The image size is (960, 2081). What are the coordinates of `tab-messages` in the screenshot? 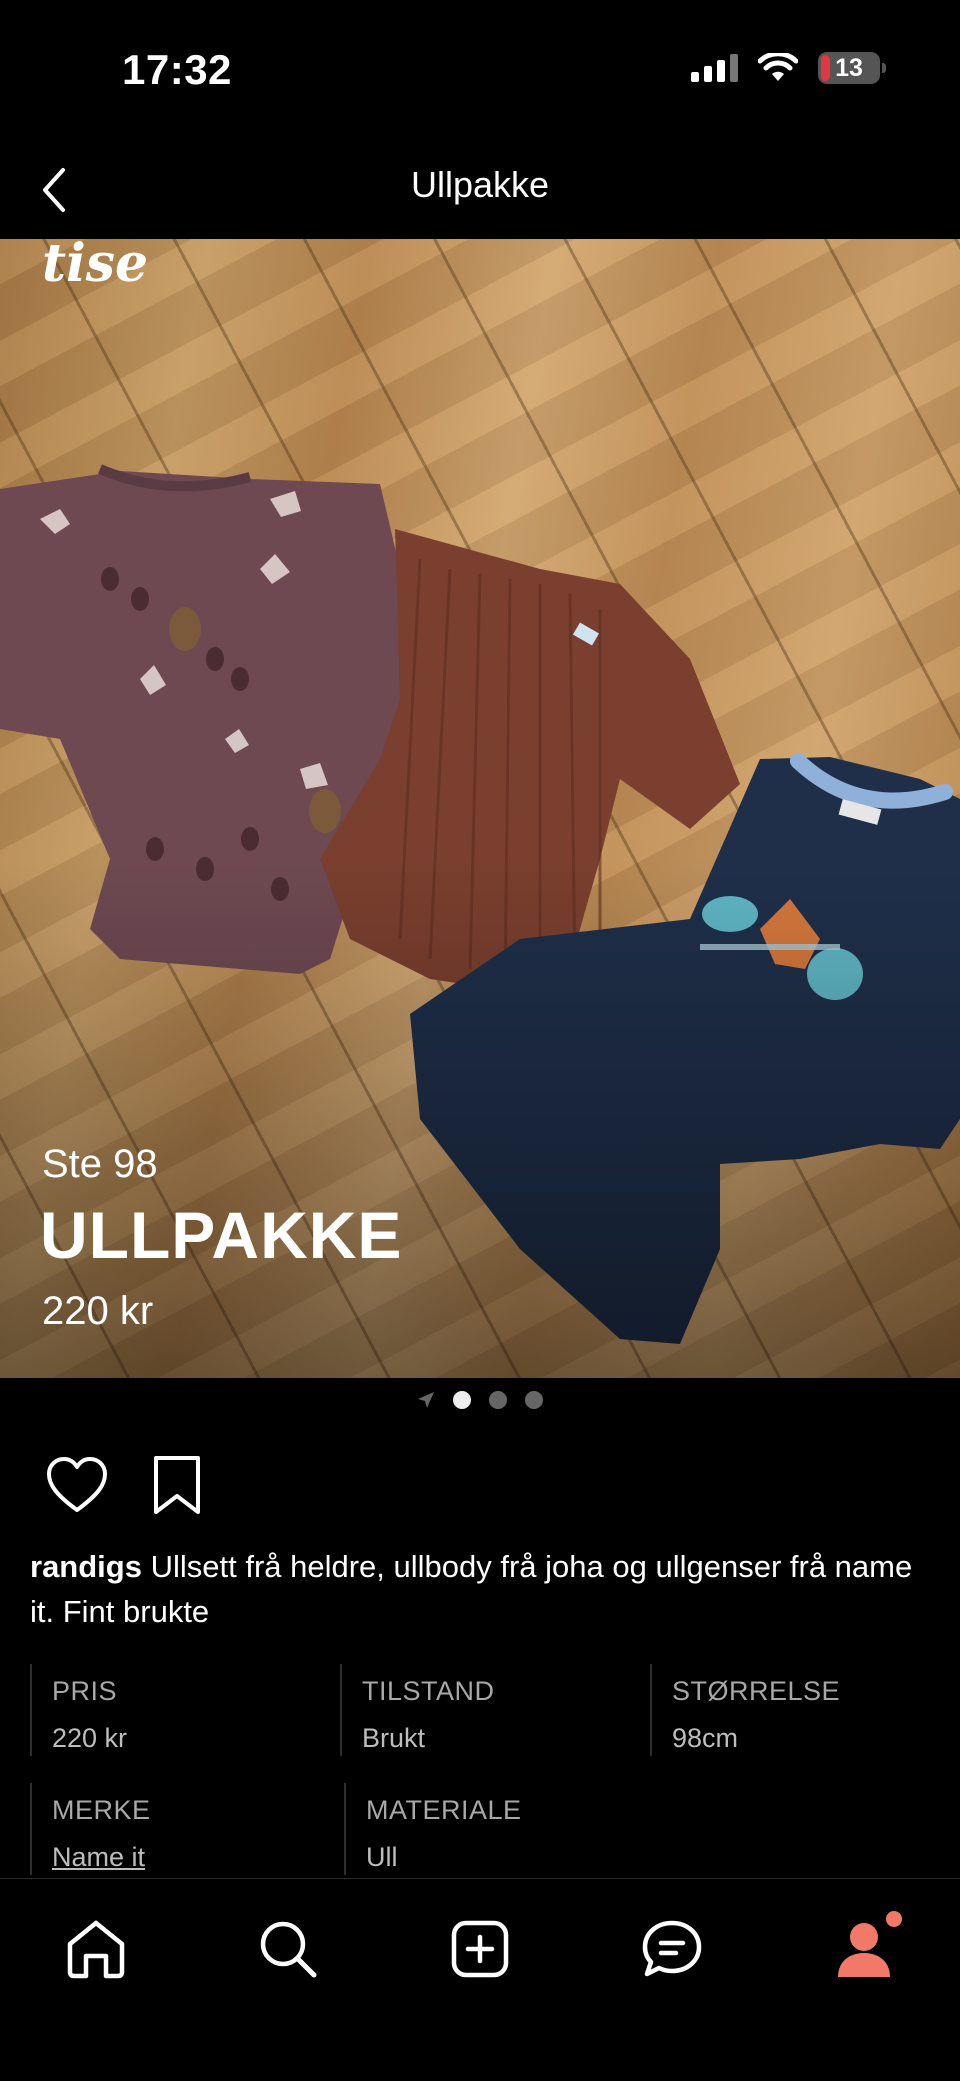 It's located at (672, 1949).